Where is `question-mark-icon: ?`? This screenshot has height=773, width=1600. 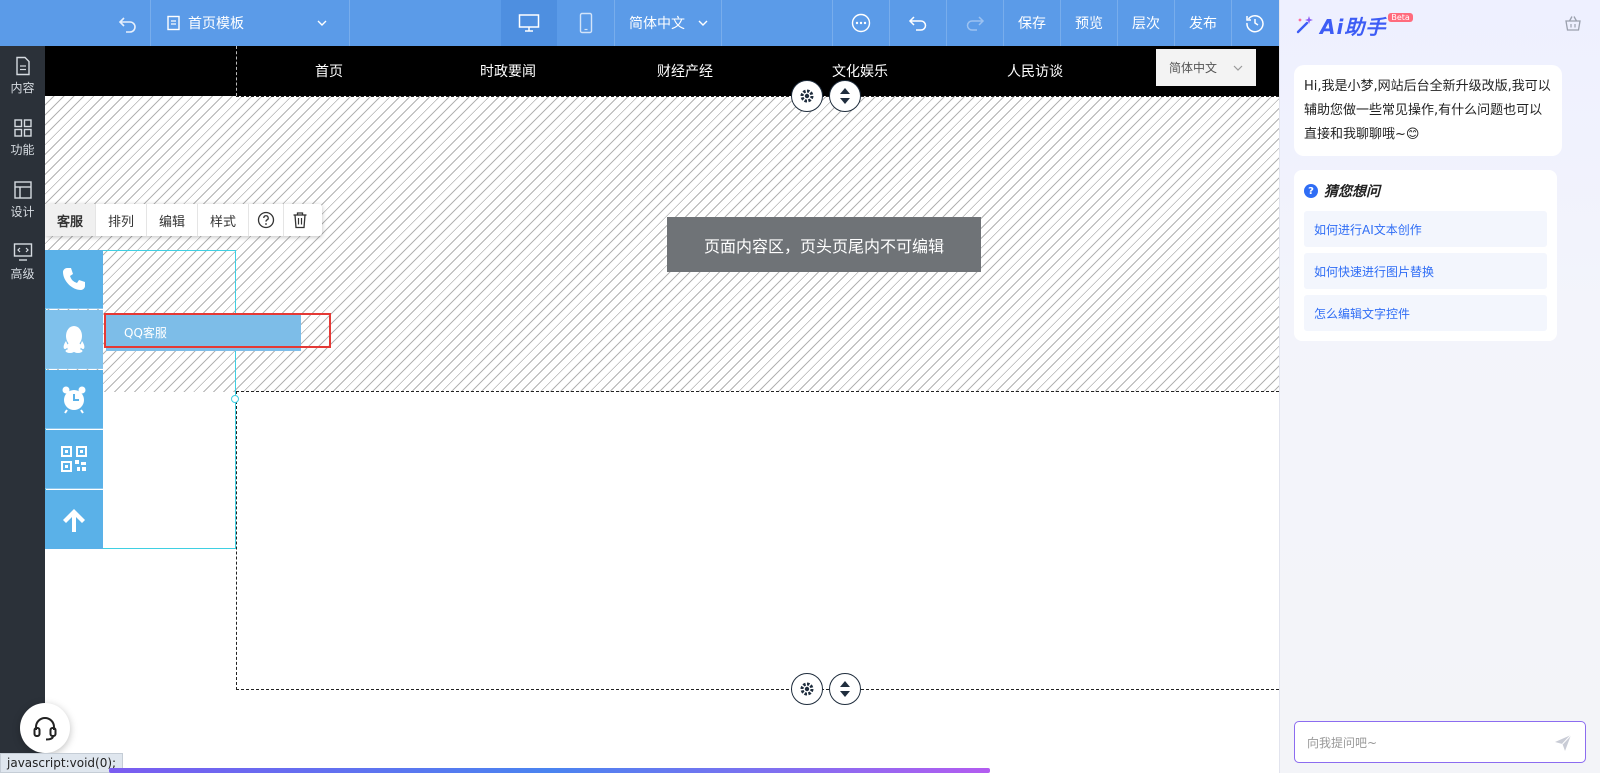 question-mark-icon: ? is located at coordinates (1311, 191).